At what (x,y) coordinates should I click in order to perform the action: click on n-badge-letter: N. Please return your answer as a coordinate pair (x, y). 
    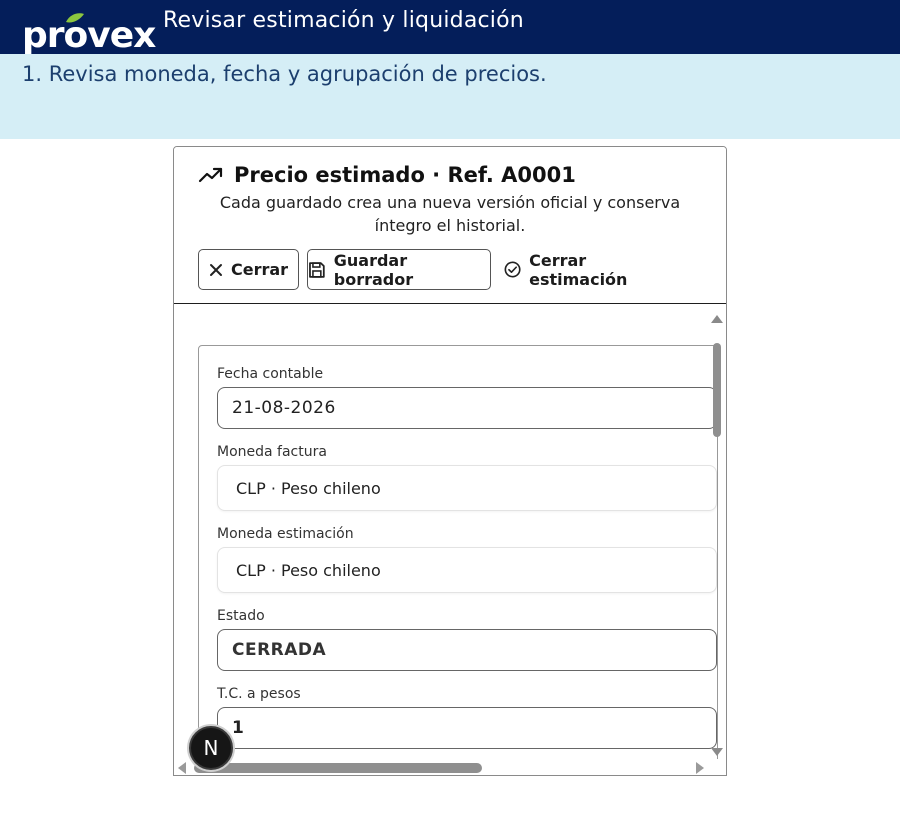
    Looking at the image, I should click on (211, 748).